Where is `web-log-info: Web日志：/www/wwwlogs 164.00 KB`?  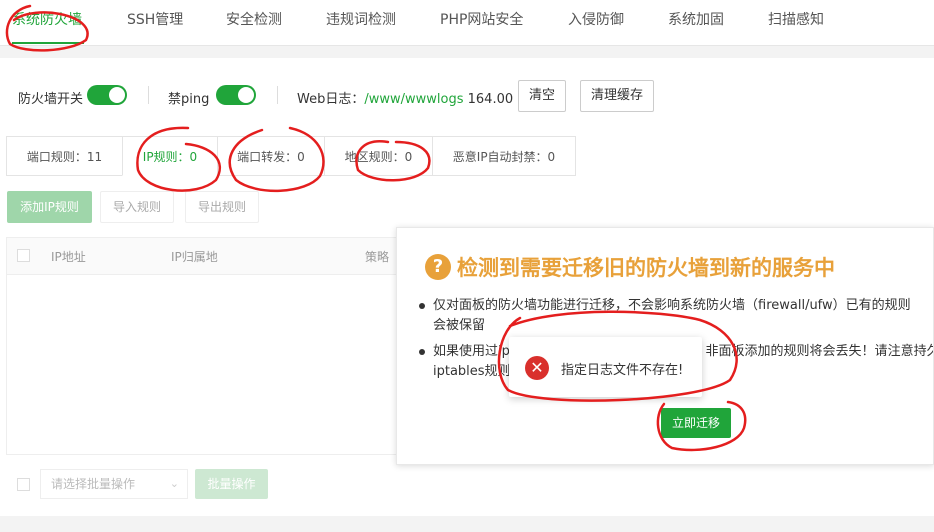 web-log-info: Web日志：/www/wwwlogs 164.00 KB is located at coordinates (416, 97).